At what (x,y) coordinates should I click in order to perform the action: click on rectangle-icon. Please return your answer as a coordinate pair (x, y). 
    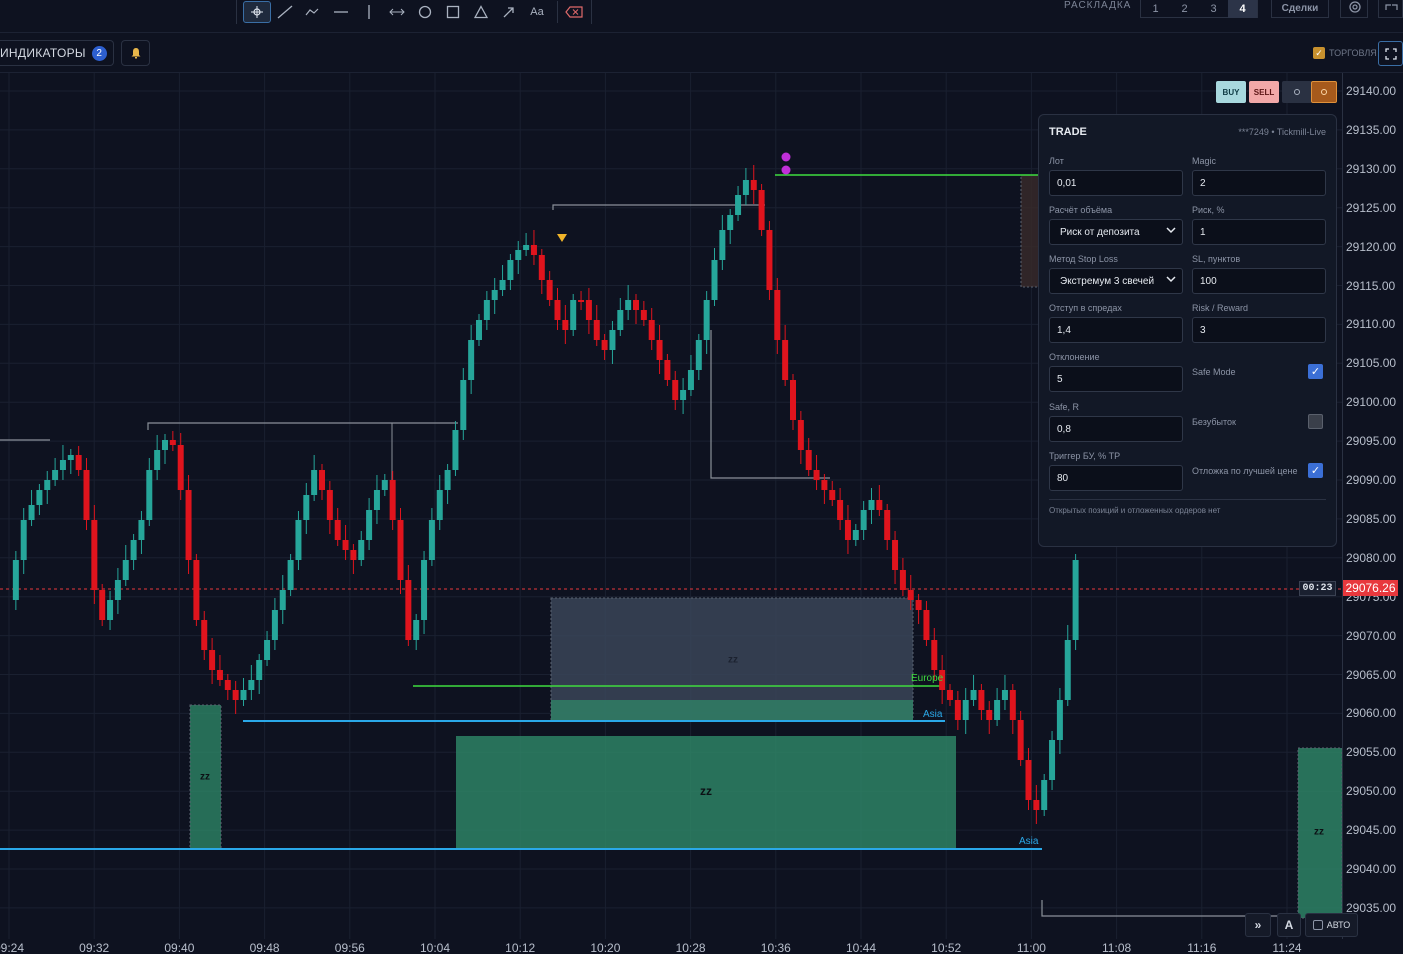
    Looking at the image, I should click on (453, 12).